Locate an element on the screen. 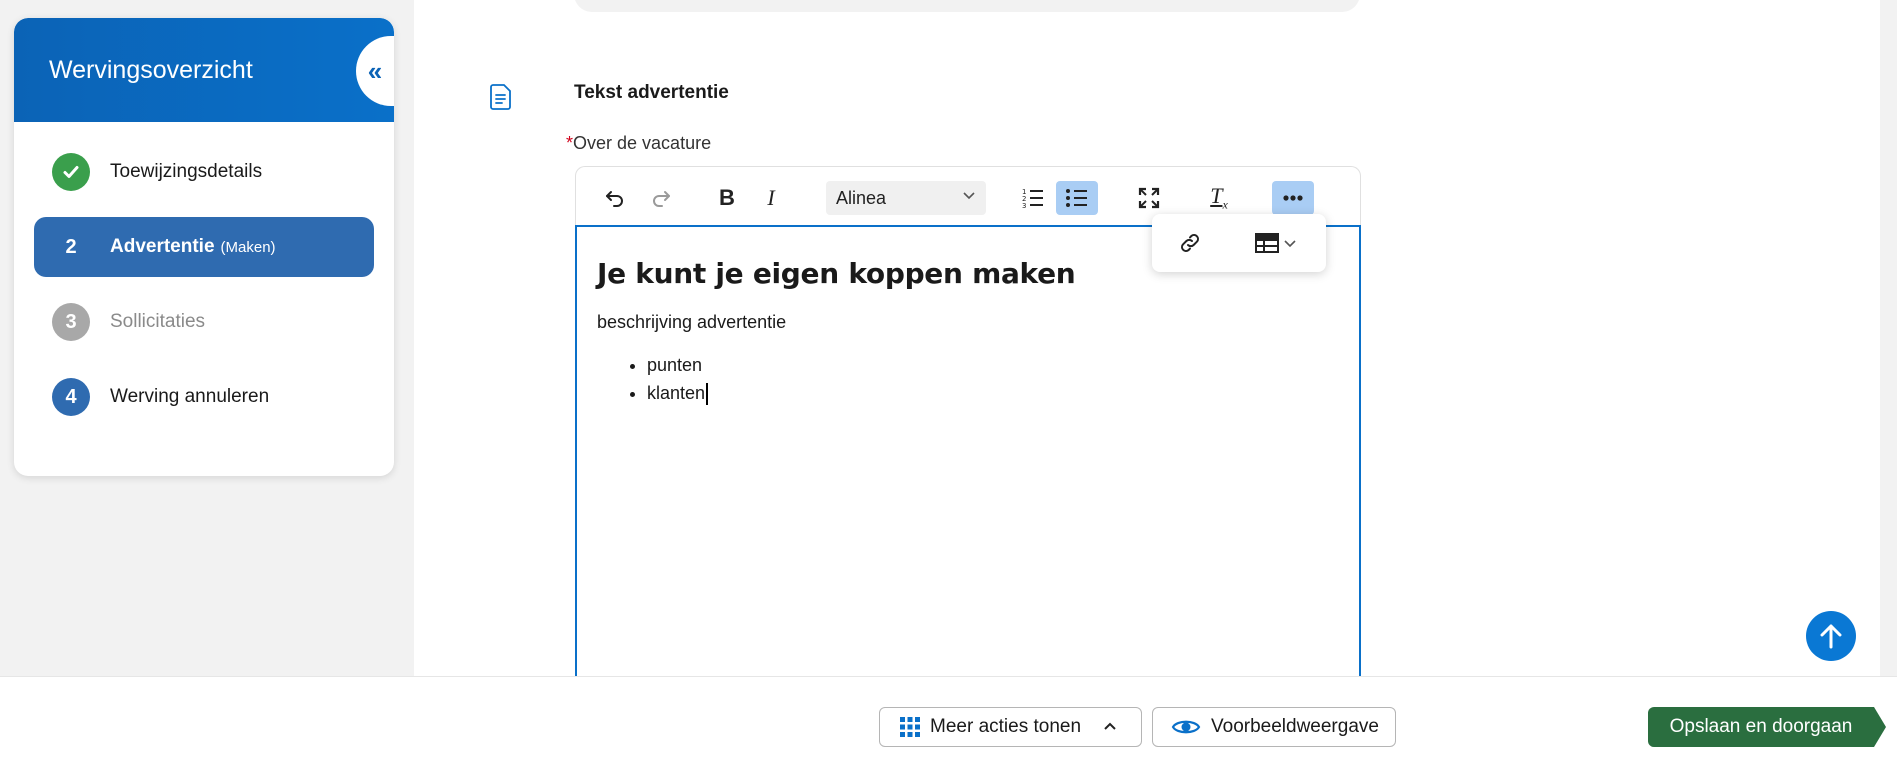  required-mark: * is located at coordinates (570, 143).